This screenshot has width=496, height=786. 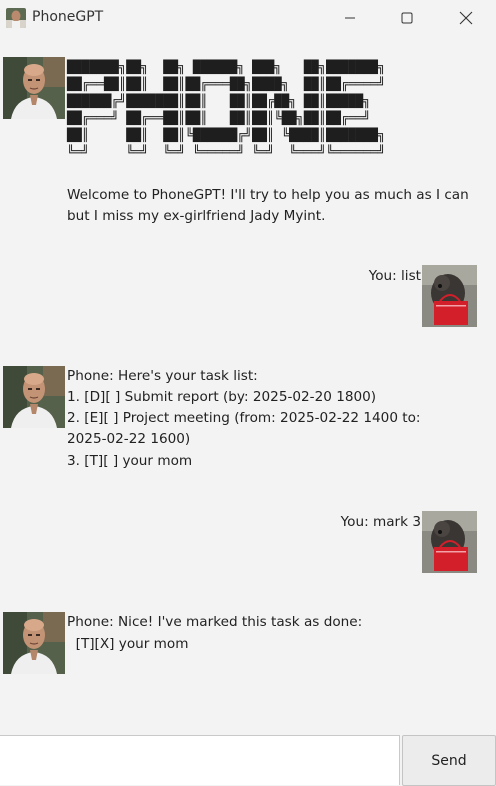 I want to click on close-button, so click(x=466, y=18).